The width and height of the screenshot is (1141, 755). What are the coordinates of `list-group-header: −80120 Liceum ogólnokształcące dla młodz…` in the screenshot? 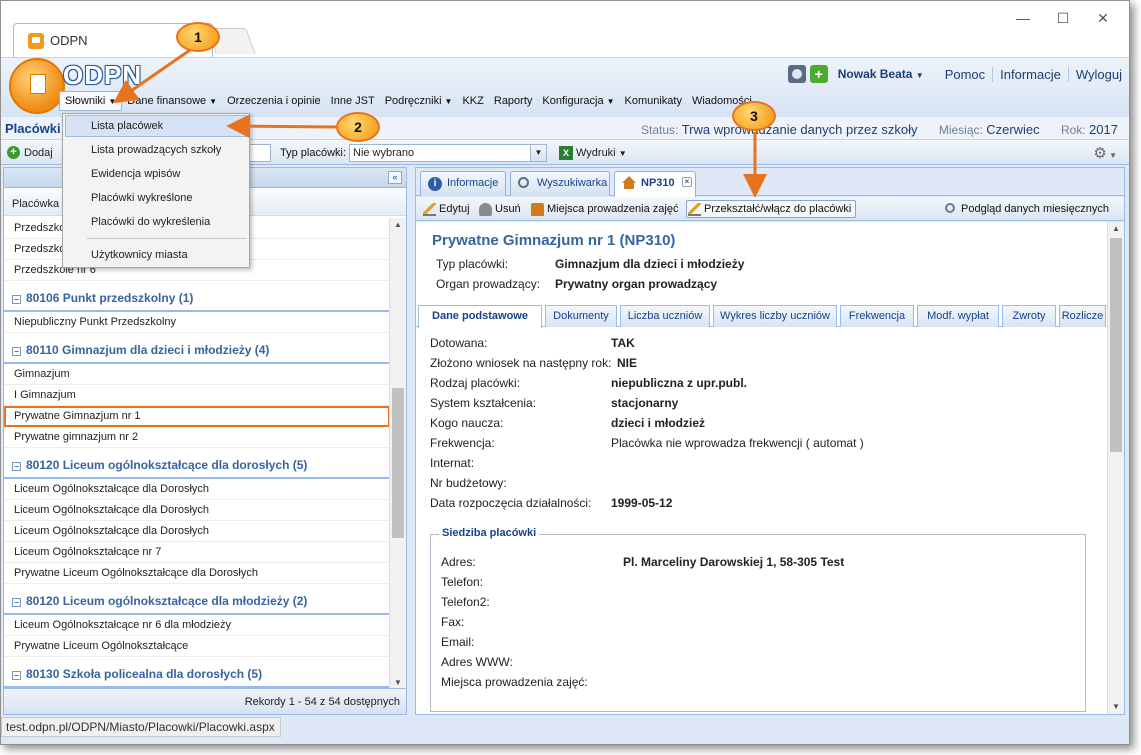 It's located at (197, 599).